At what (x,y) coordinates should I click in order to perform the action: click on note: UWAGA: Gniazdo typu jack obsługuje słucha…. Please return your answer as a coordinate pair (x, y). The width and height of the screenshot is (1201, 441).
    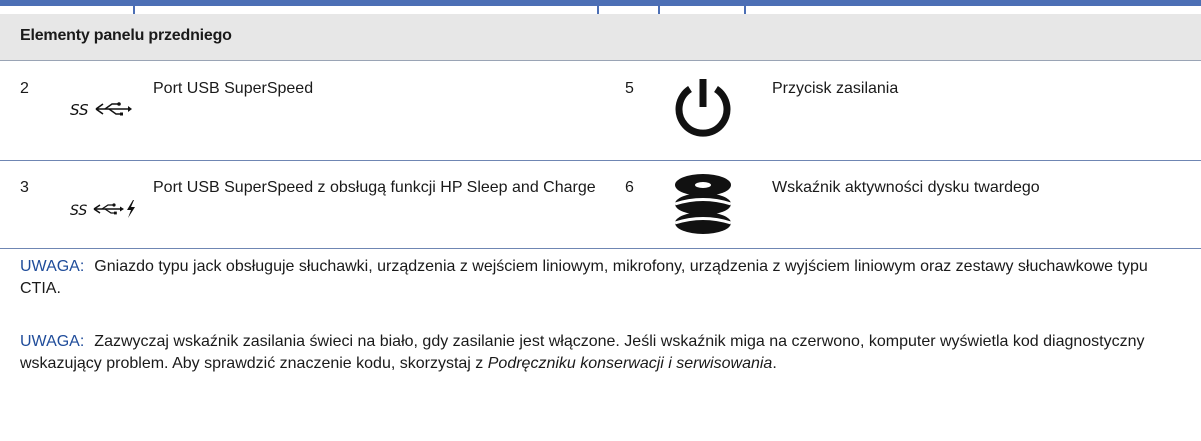
    Looking at the image, I should click on (602, 278).